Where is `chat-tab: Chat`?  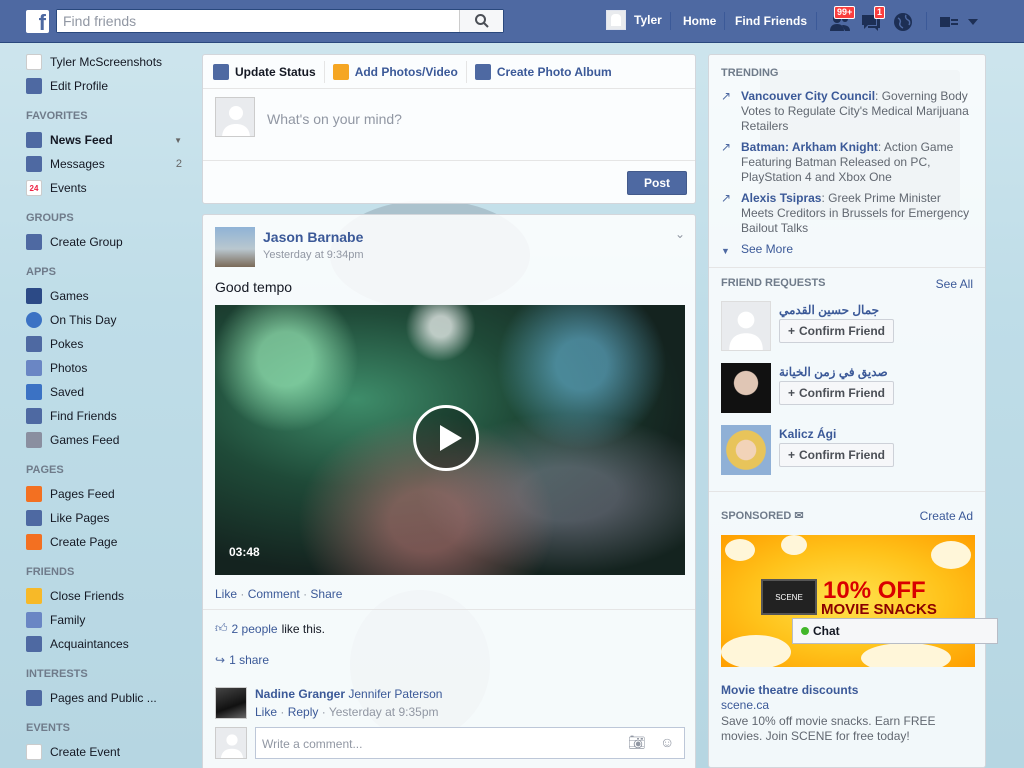 chat-tab: Chat is located at coordinates (895, 631).